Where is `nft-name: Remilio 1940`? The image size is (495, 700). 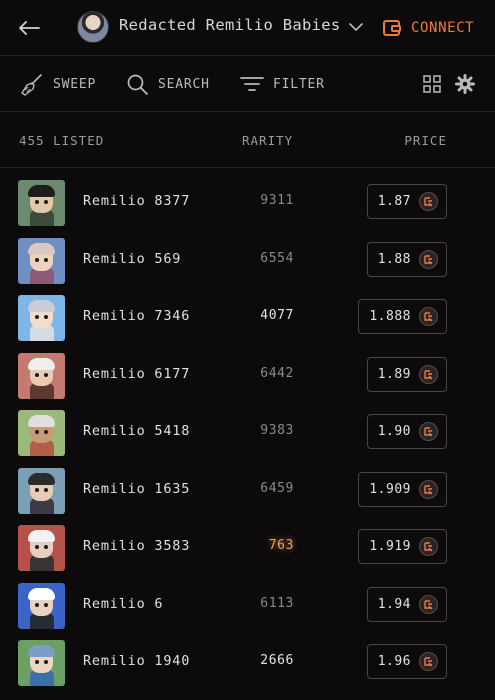
nft-name: Remilio 1940 is located at coordinates (136, 661).